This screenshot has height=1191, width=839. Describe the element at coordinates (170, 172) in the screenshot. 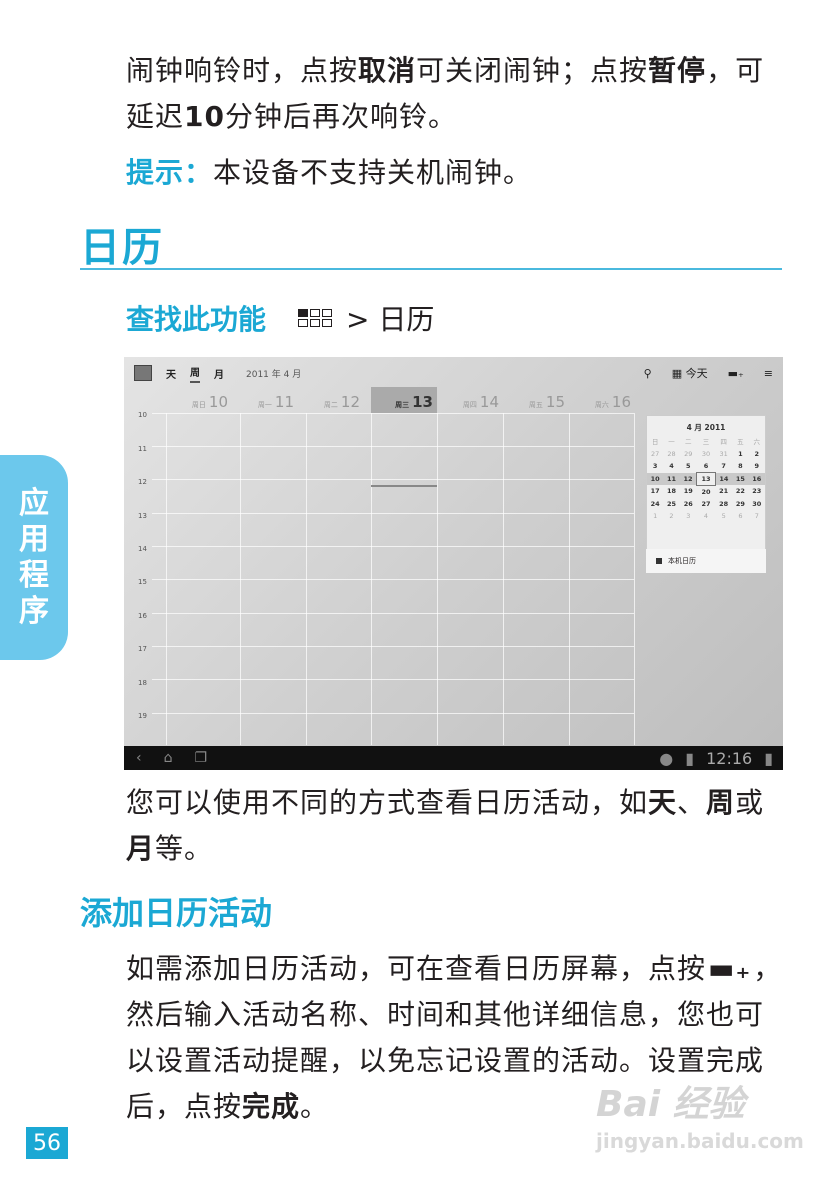

I see `tip-label: 提示：` at that location.